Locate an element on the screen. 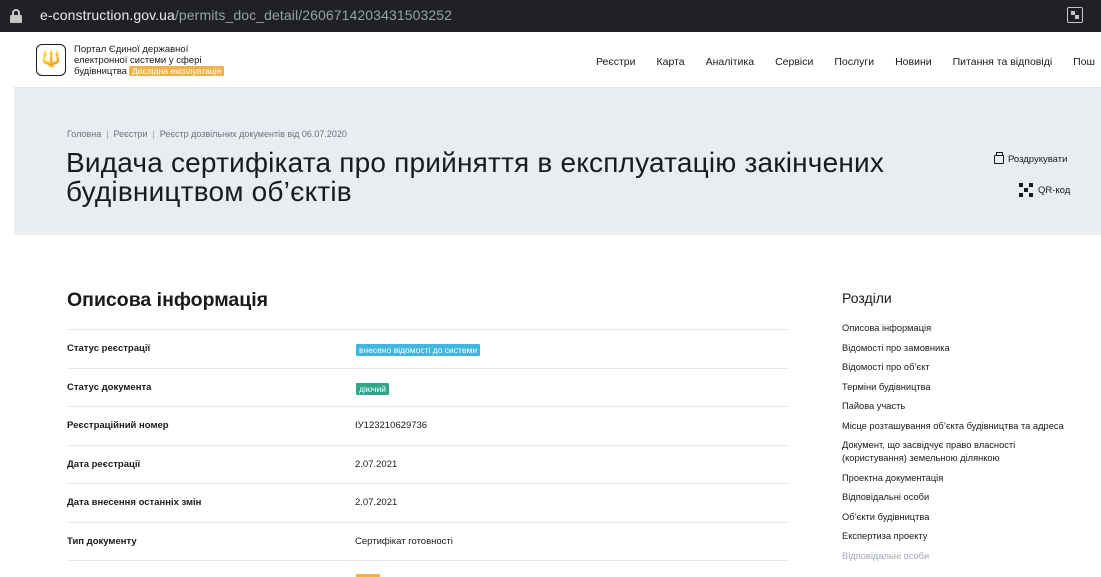 Image resolution: width=1101 pixels, height=577 pixels. section-link: Об’єкти будівництва is located at coordinates (962, 517).